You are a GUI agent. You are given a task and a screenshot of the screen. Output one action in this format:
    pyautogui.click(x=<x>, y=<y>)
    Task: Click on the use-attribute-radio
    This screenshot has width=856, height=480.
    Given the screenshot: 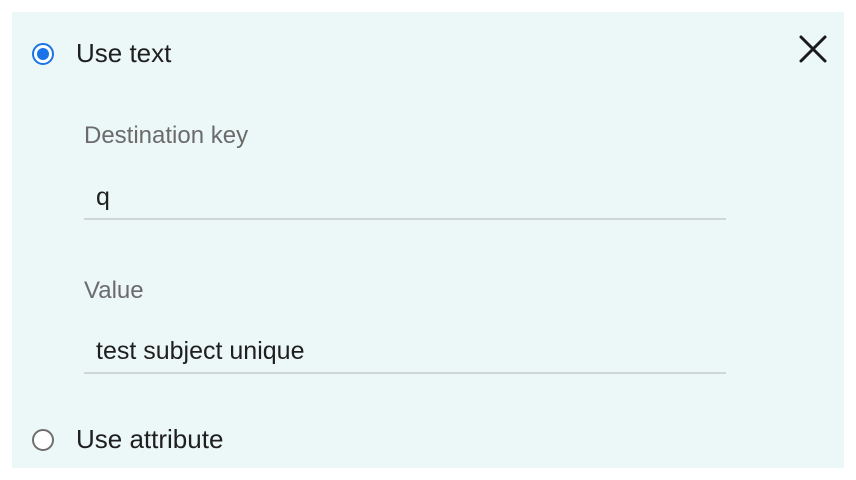 What is the action you would take?
    pyautogui.click(x=43, y=439)
    